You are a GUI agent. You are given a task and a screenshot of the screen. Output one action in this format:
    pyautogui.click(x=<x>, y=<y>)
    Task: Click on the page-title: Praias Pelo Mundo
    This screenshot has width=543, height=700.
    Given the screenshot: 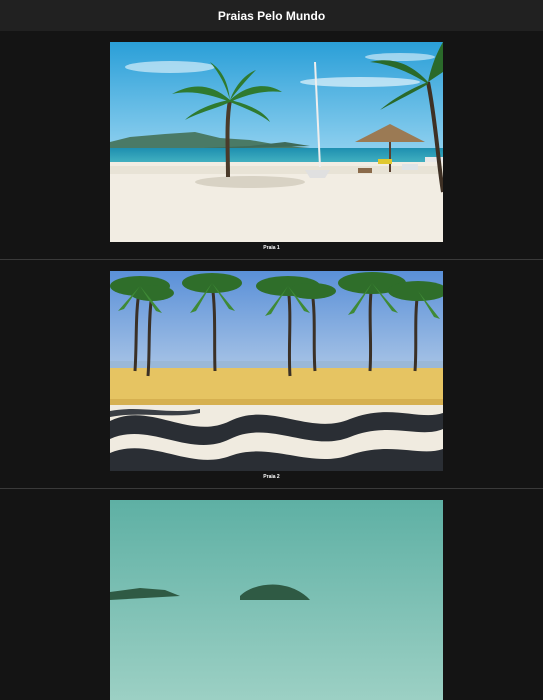 What is the action you would take?
    pyautogui.click(x=271, y=15)
    